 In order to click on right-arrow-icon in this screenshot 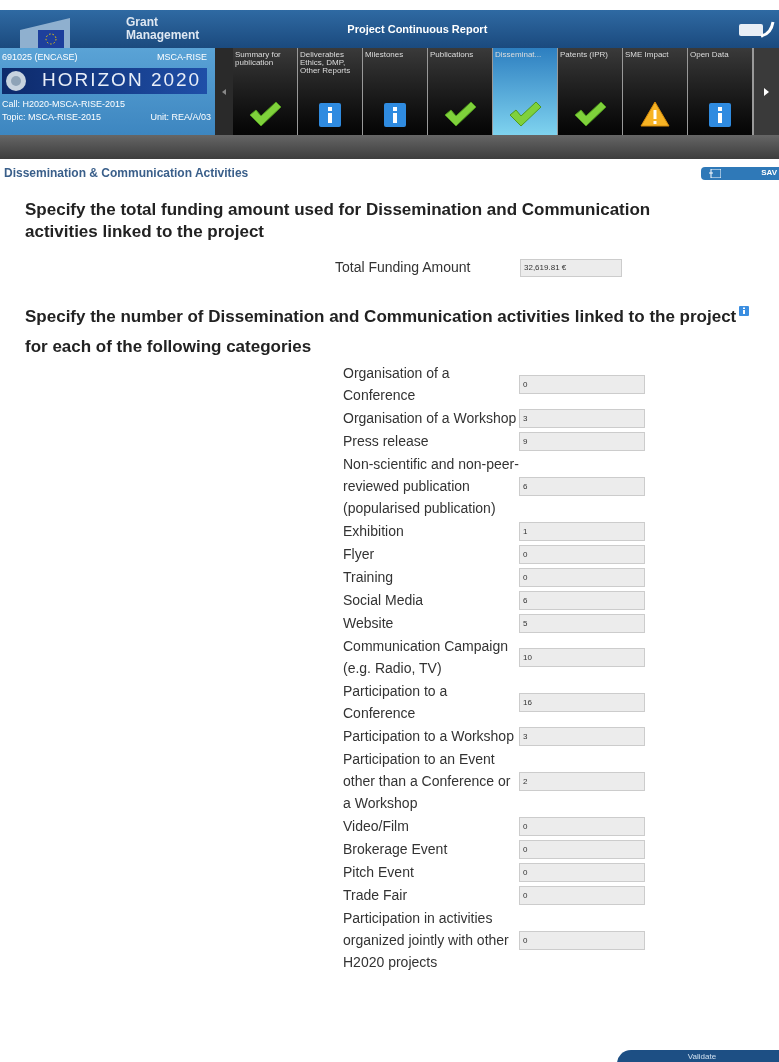, I will do `click(766, 91)`.